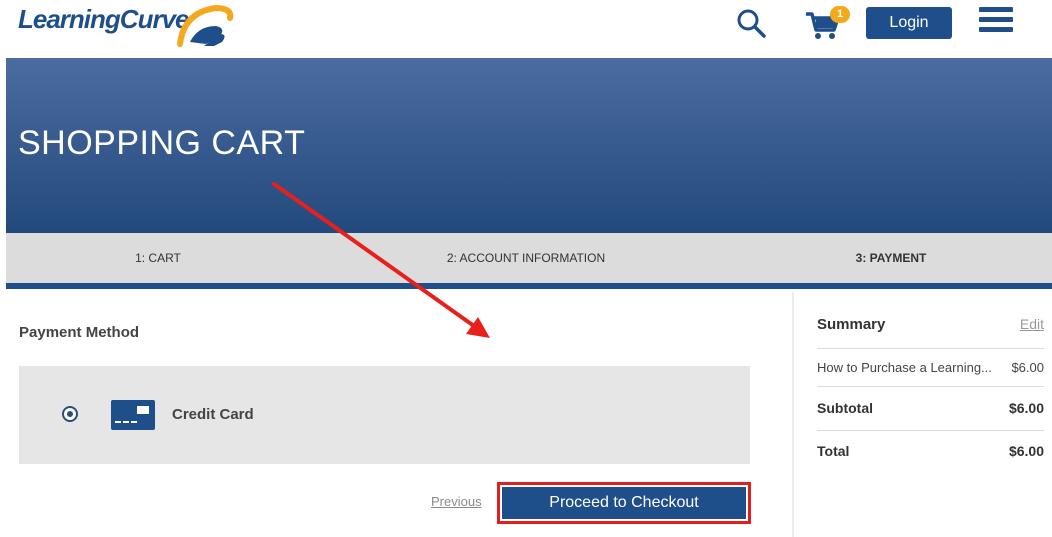  Describe the element at coordinates (828, 23) in the screenshot. I see `cart-button: 1` at that location.